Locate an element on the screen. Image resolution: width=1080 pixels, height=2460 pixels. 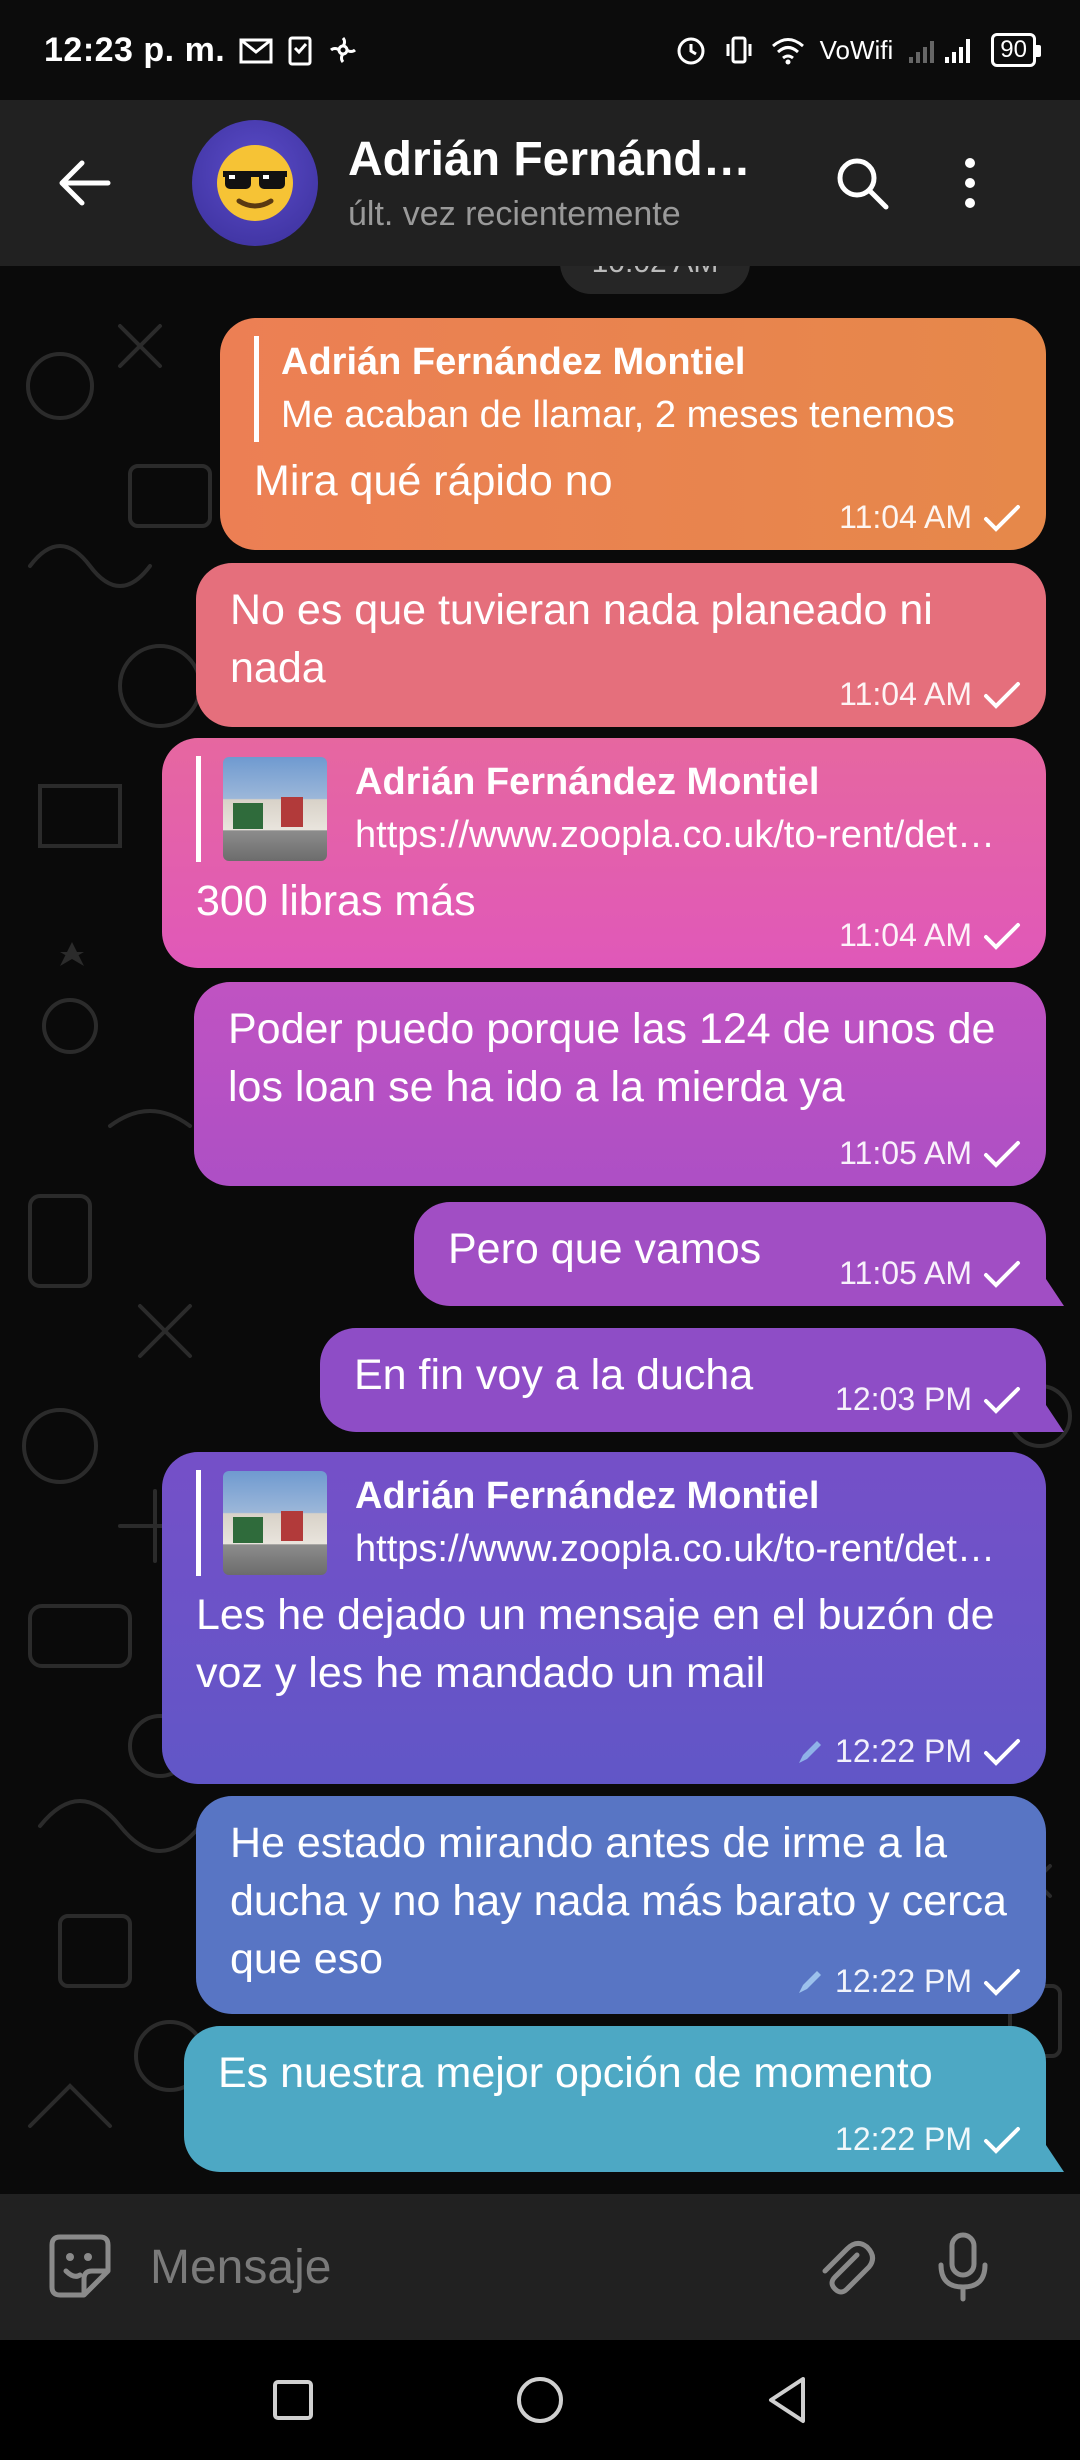
avatar is located at coordinates (255, 183).